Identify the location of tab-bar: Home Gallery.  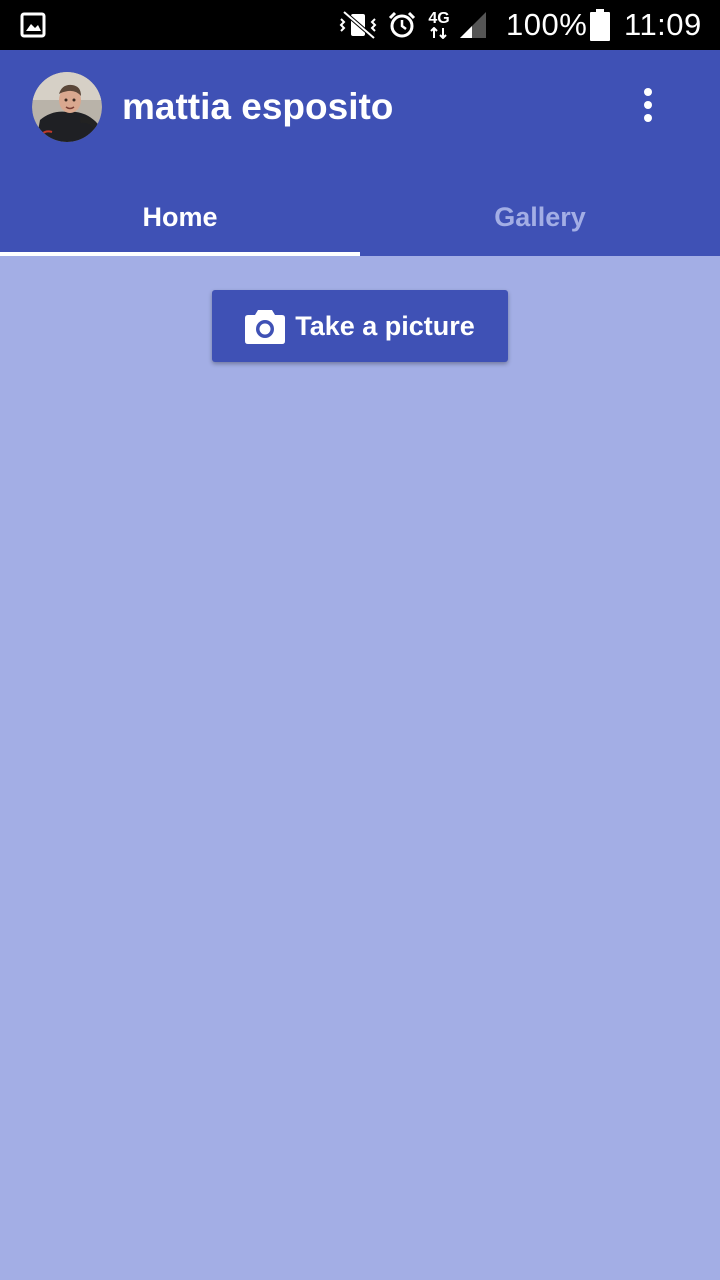
(360, 217).